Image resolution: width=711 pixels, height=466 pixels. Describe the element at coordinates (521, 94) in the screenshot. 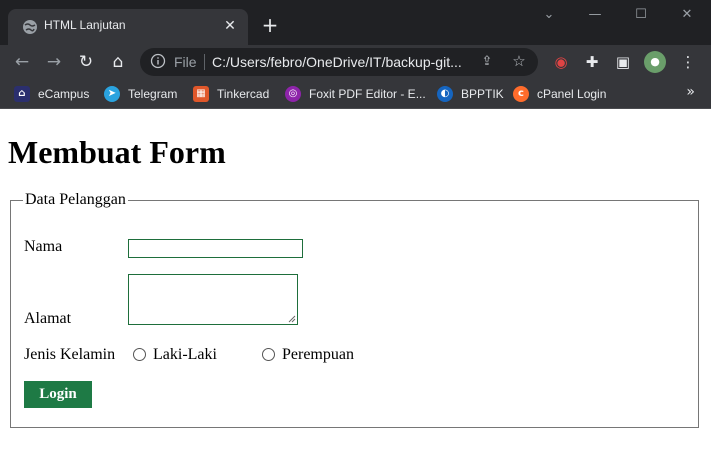

I see `cpanel-icon: c` at that location.